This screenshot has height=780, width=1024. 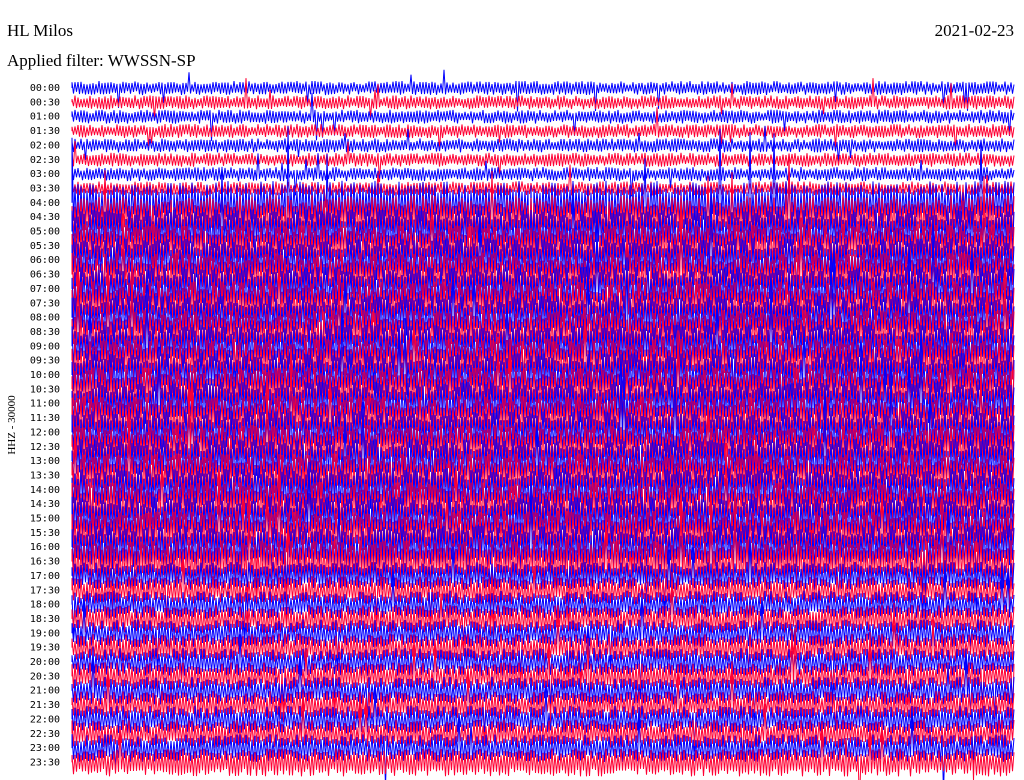 What do you see at coordinates (45, 691) in the screenshot?
I see `y-tick-label: 21:00` at bounding box center [45, 691].